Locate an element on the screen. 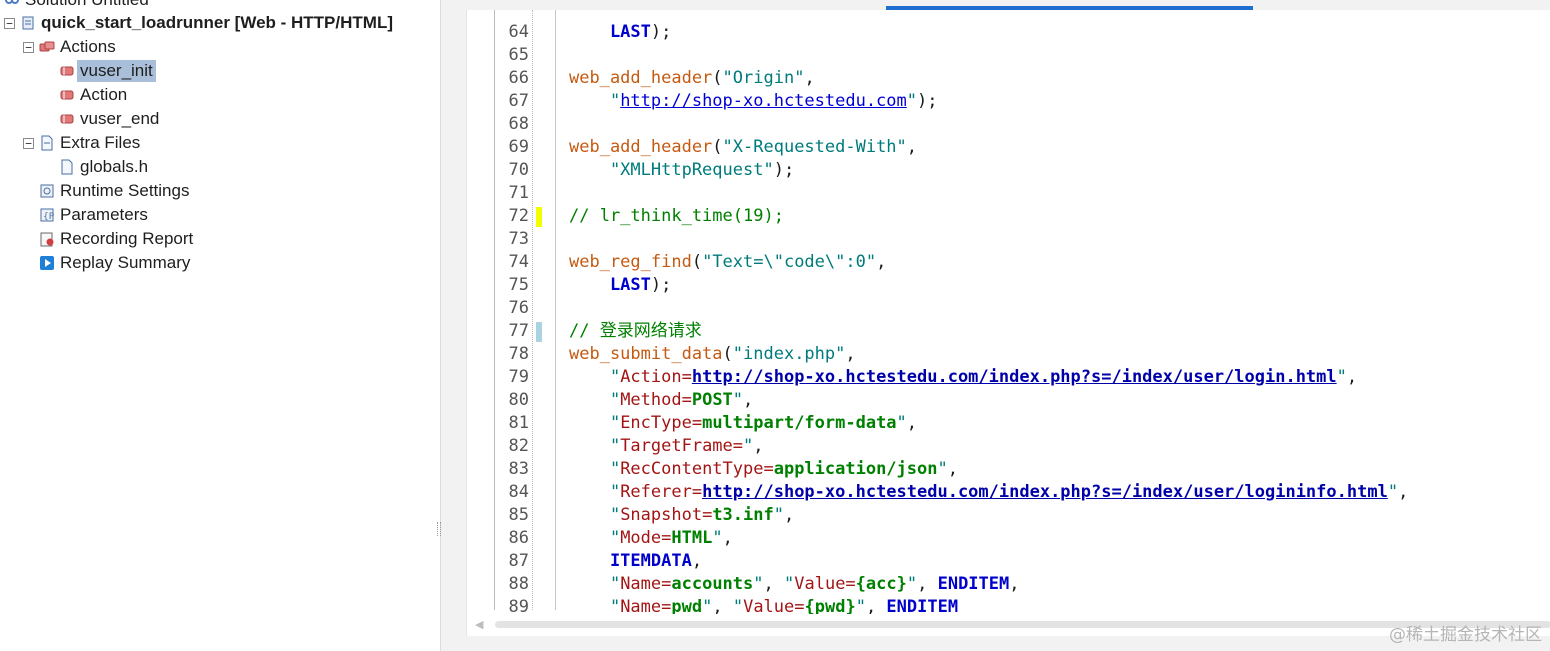  tree-item-label: Runtime Settings is located at coordinates (125, 190).